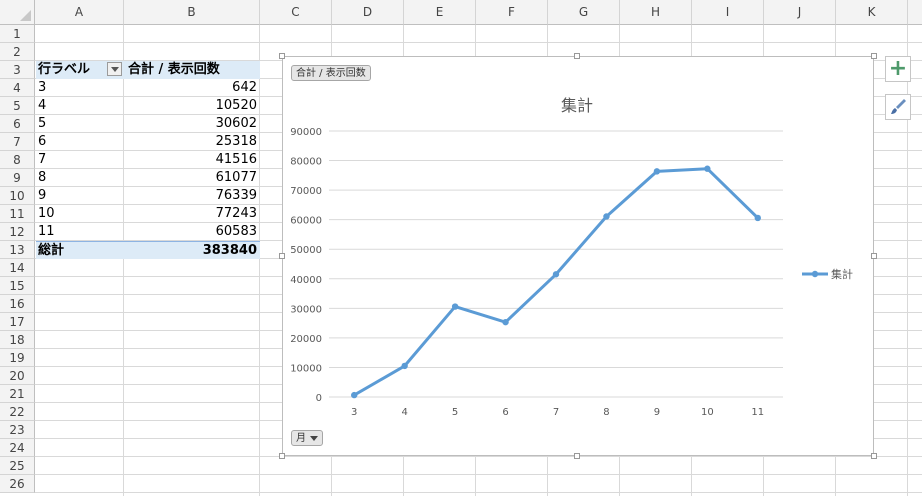  I want to click on select-all-corner, so click(17, 12).